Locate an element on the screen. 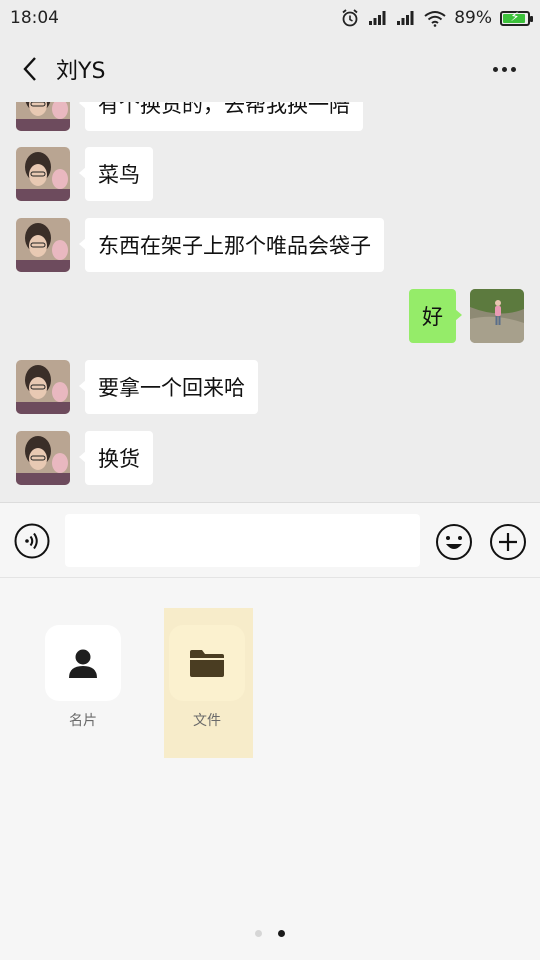 This screenshot has width=540, height=960. battery-percent: 89% is located at coordinates (473, 18).